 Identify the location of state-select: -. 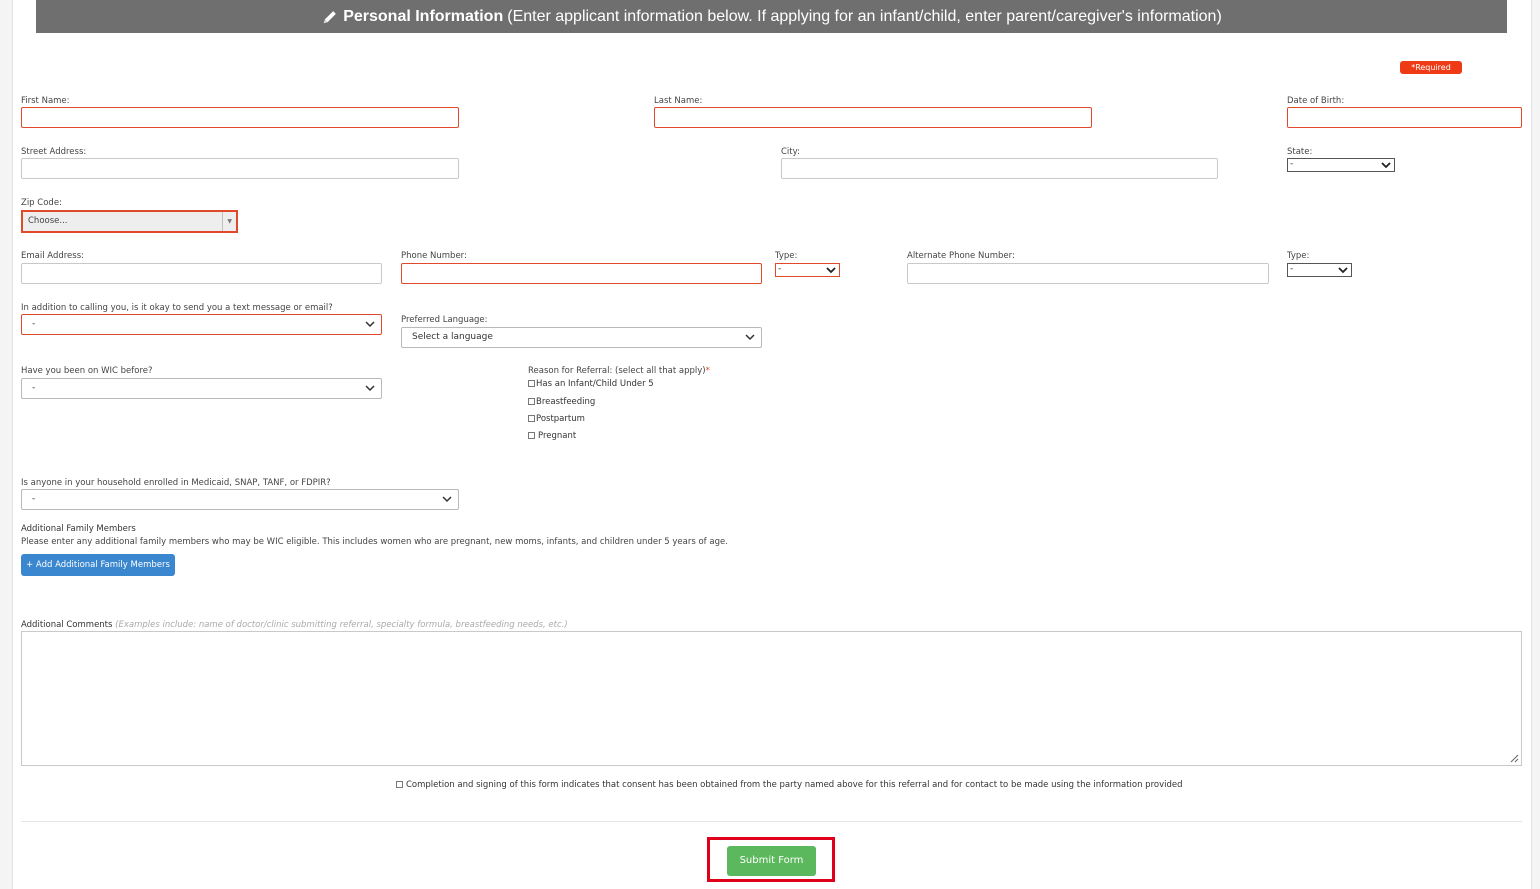
(1341, 165).